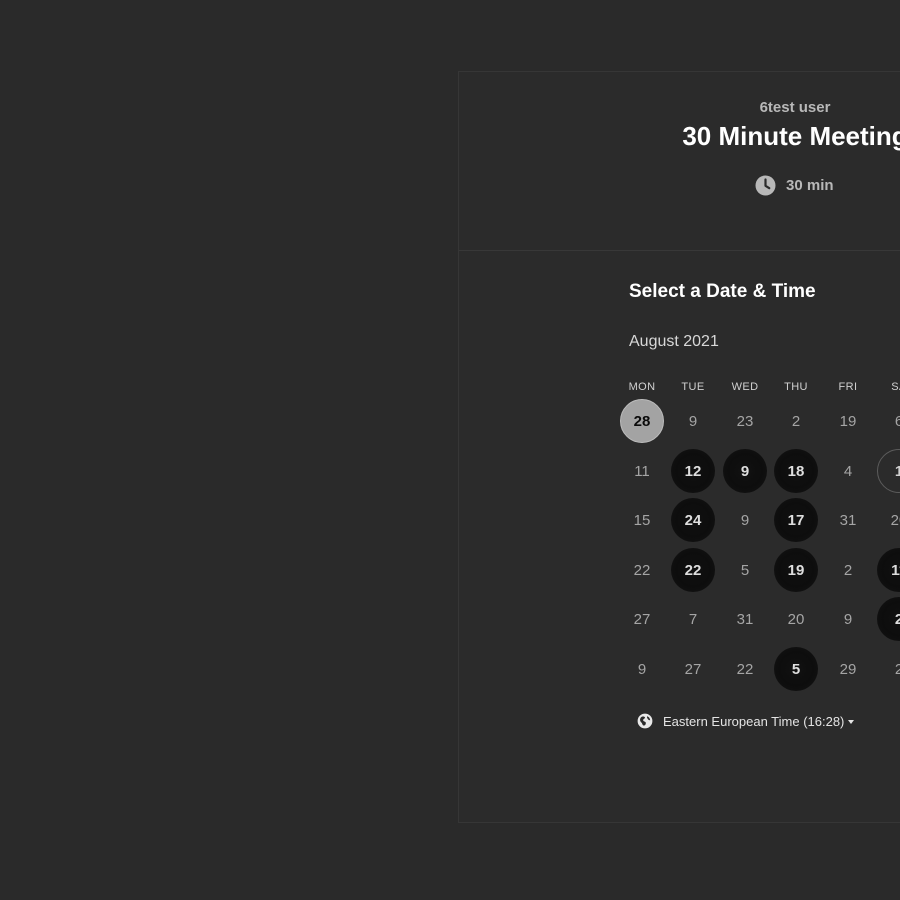 The width and height of the screenshot is (900, 900). I want to click on caret-down-icon, so click(851, 721).